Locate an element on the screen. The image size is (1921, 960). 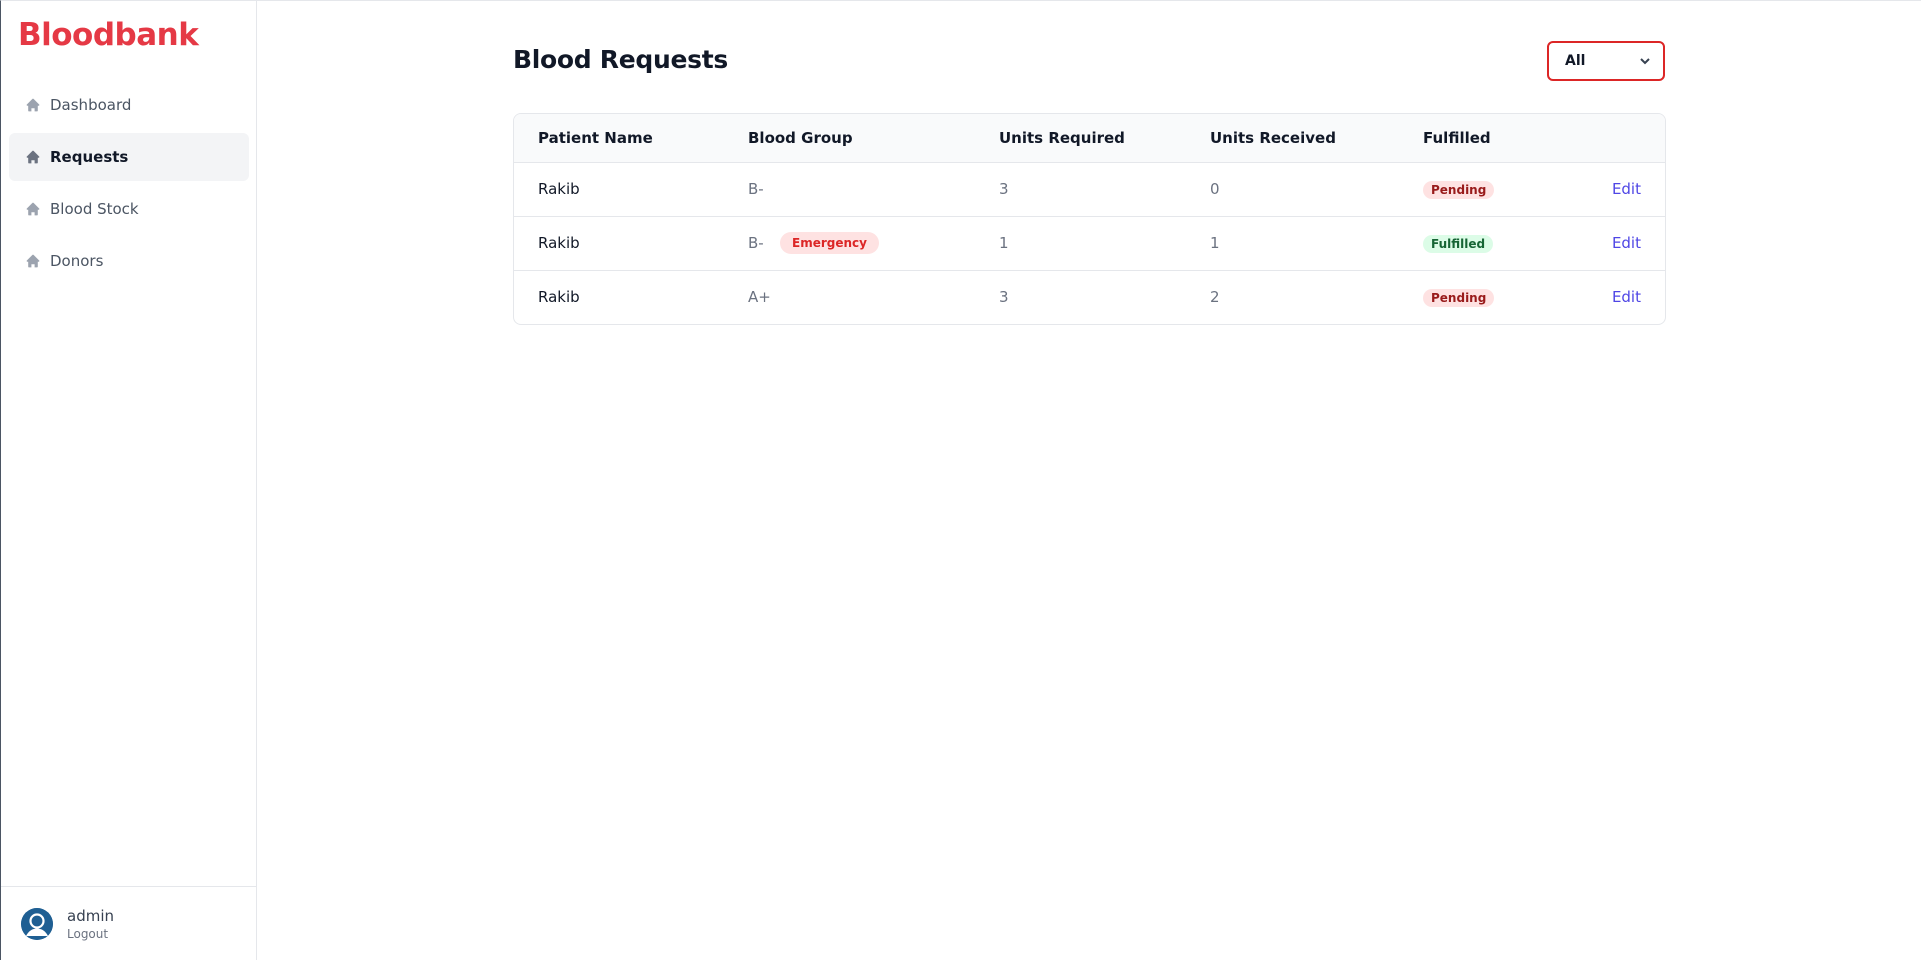
table-row: Rakib A+ 3 2 Pending Edit is located at coordinates (1089, 297).